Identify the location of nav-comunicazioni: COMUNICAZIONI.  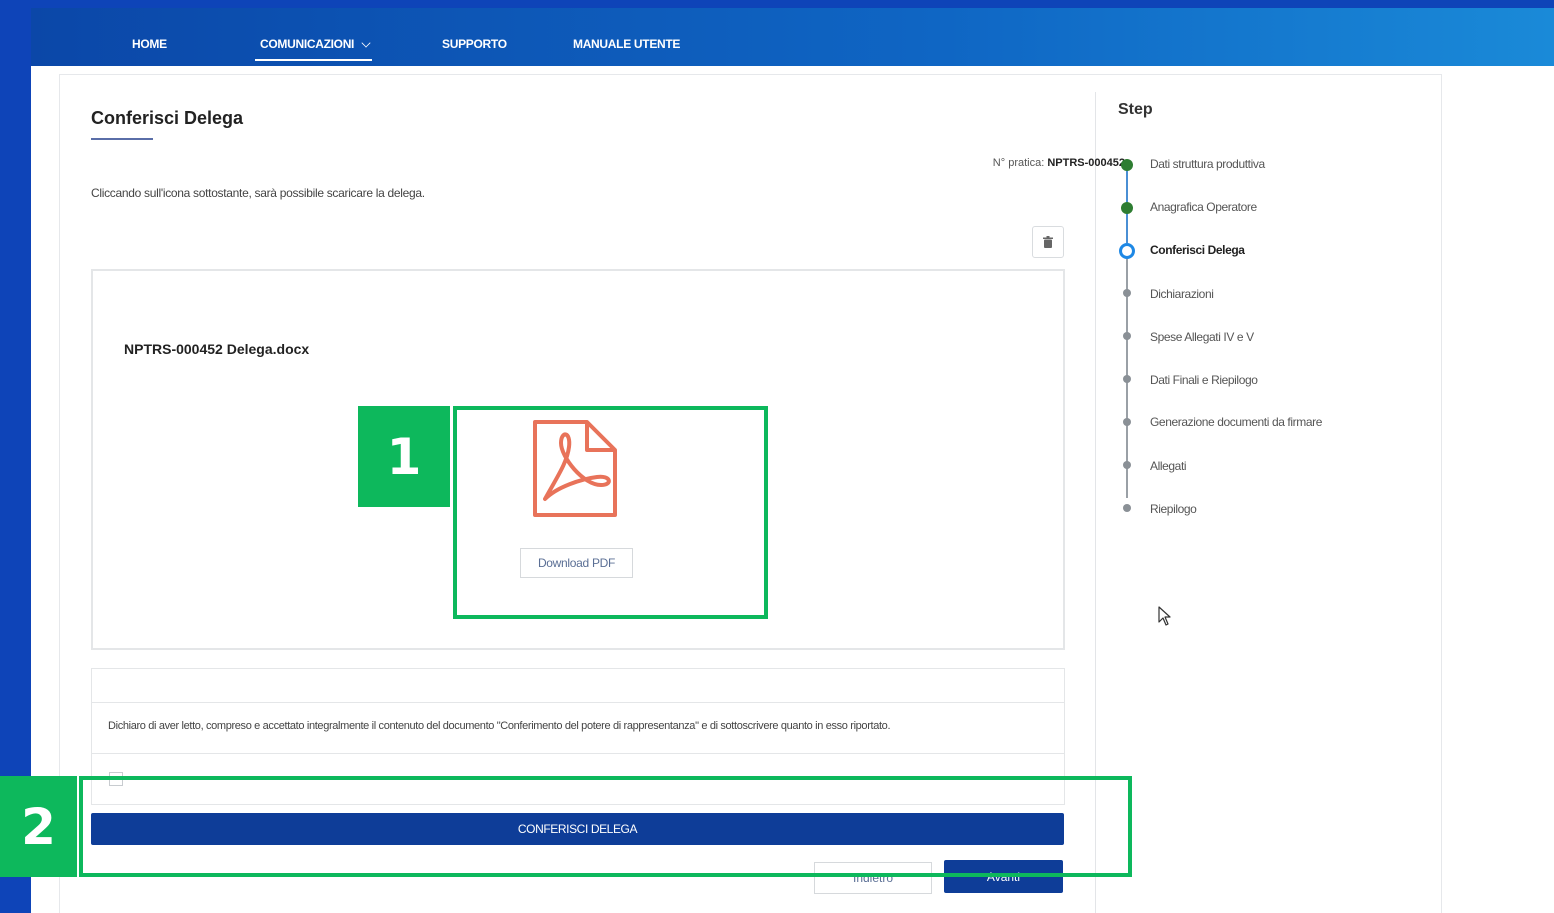
(313, 49).